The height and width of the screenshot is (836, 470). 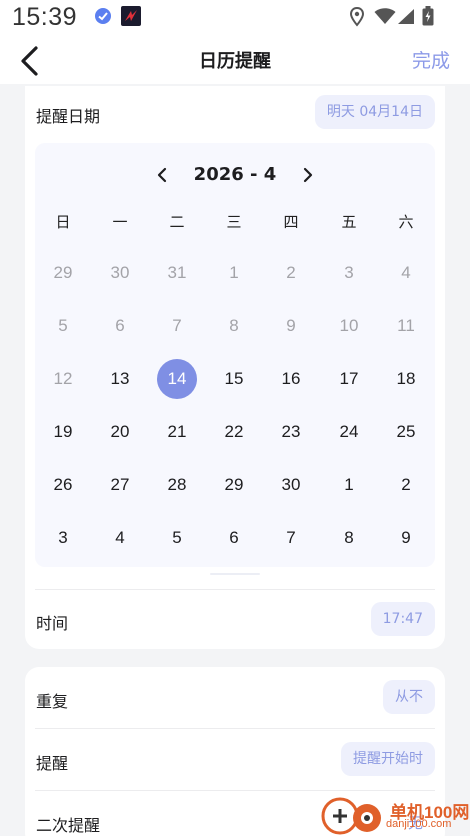 I want to click on selected-date-pill: 明天 04月14日, so click(x=374, y=112).